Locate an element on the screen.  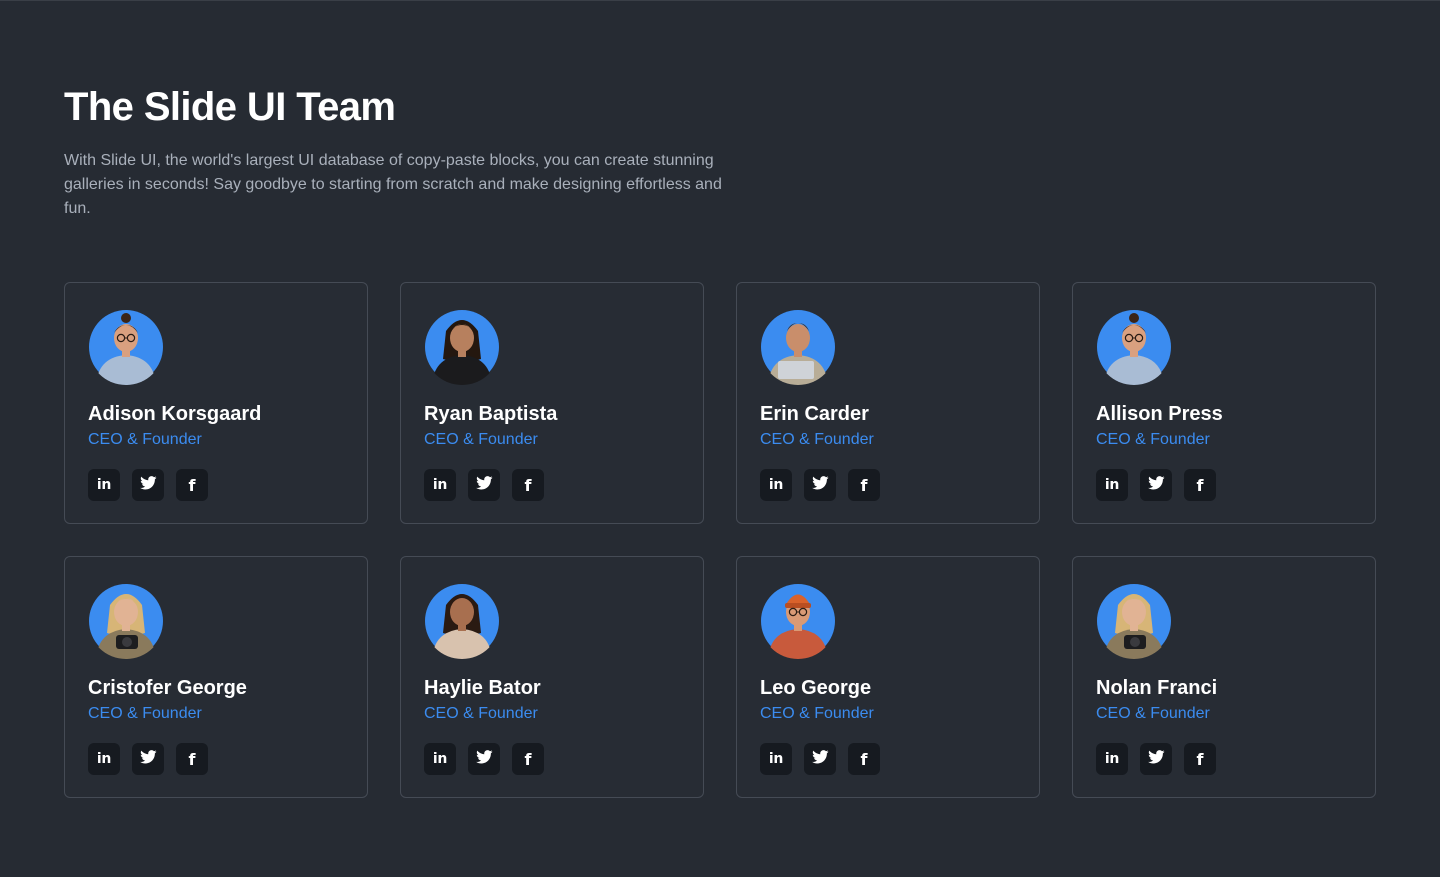
member-name: Ryan Baptista is located at coordinates (491, 414).